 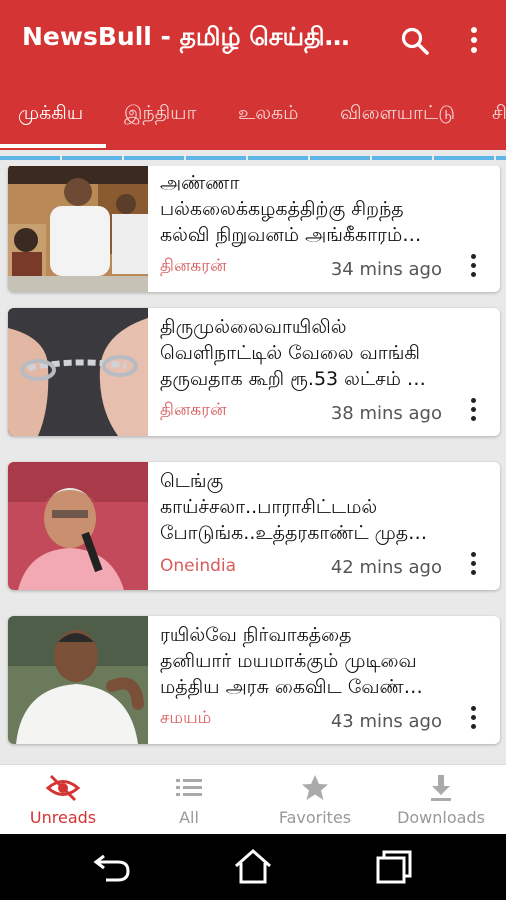 What do you see at coordinates (415, 41) in the screenshot?
I see `search-icon` at bounding box center [415, 41].